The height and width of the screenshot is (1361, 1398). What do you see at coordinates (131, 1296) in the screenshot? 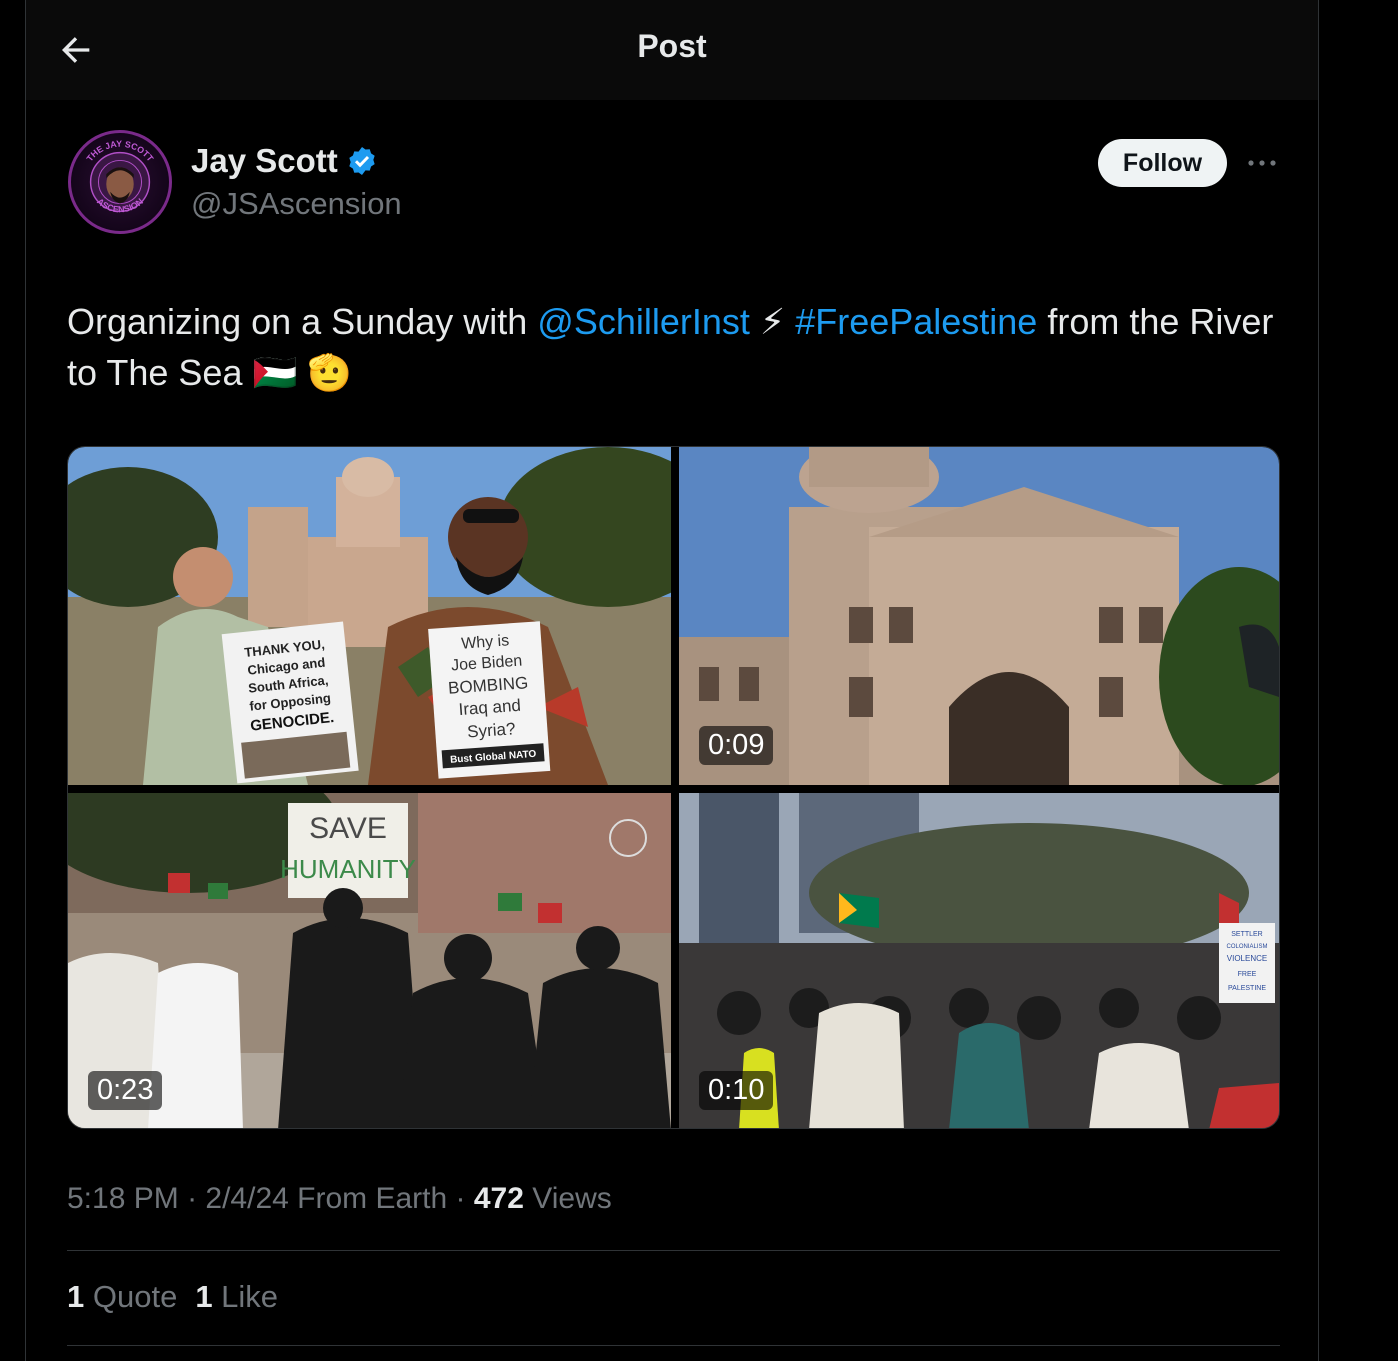
I see `quotes-label: Quote` at bounding box center [131, 1296].